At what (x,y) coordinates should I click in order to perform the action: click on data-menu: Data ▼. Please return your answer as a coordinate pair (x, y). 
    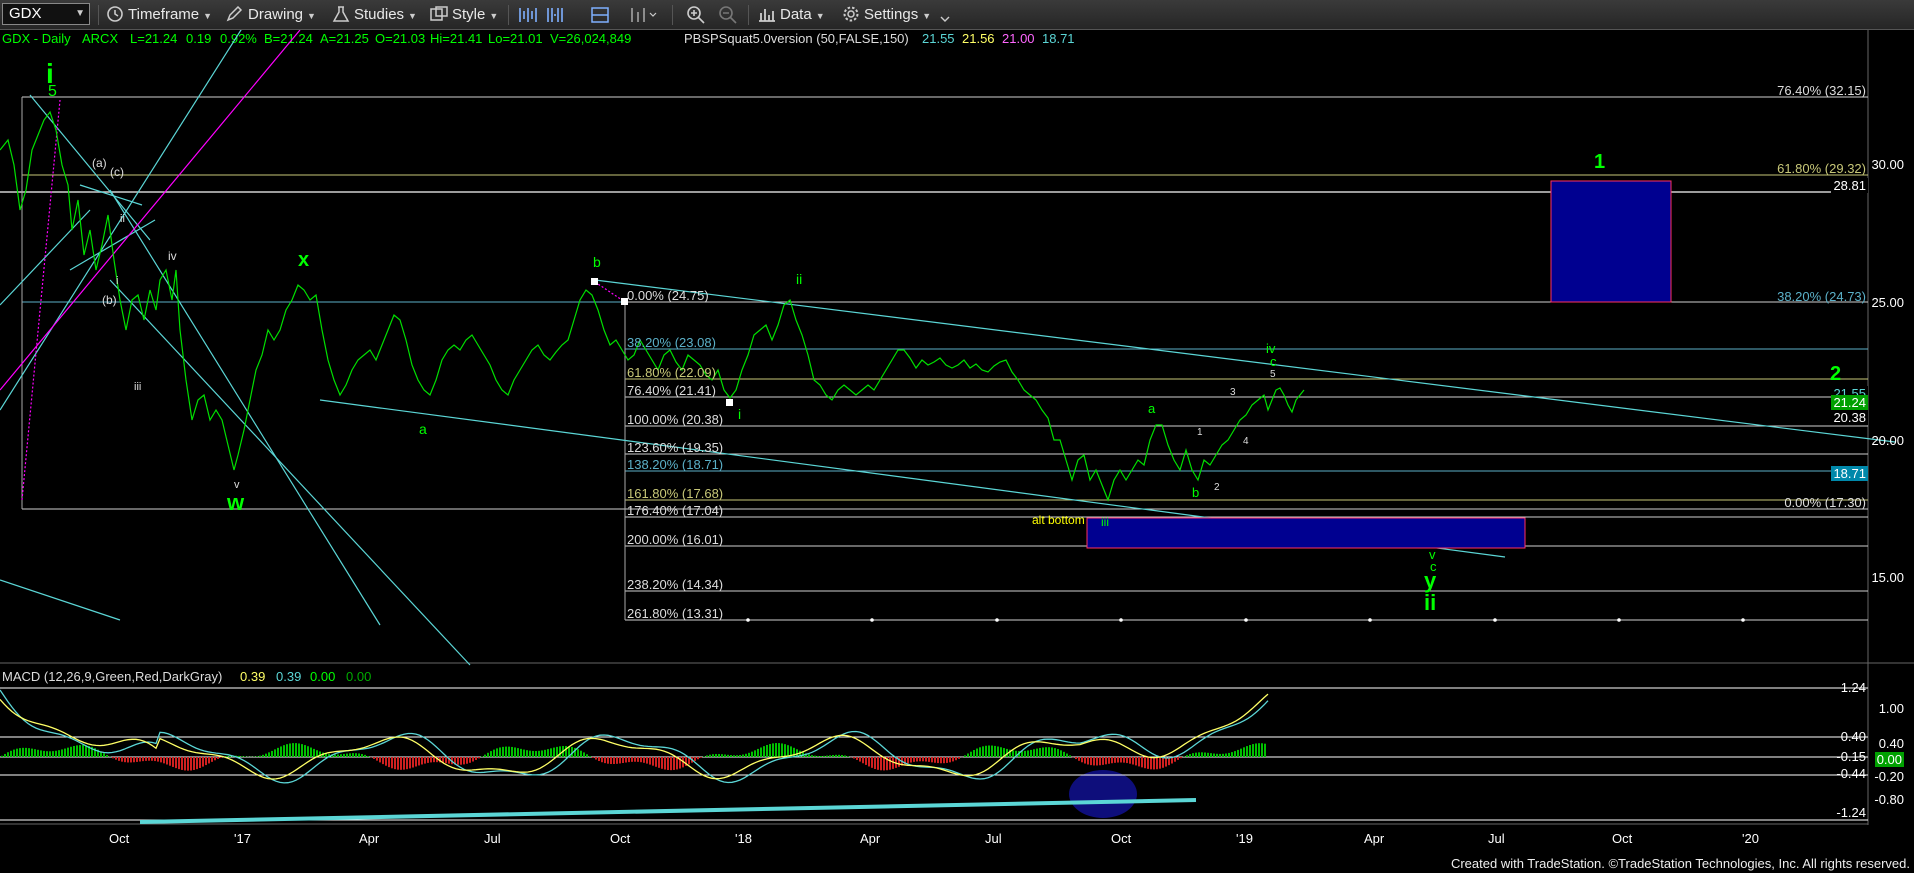
    Looking at the image, I should click on (791, 15).